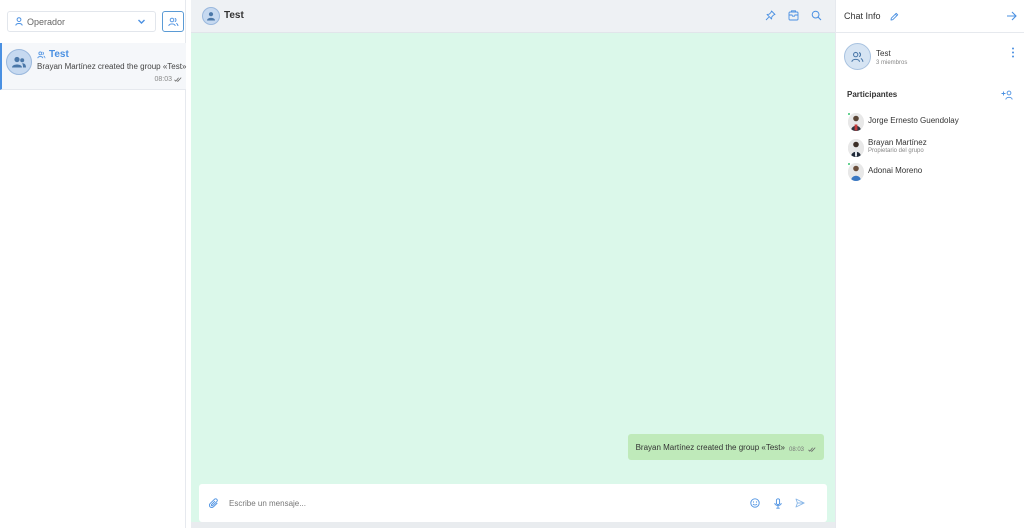  What do you see at coordinates (892, 63) in the screenshot?
I see `group-member-count: 3 miembros` at bounding box center [892, 63].